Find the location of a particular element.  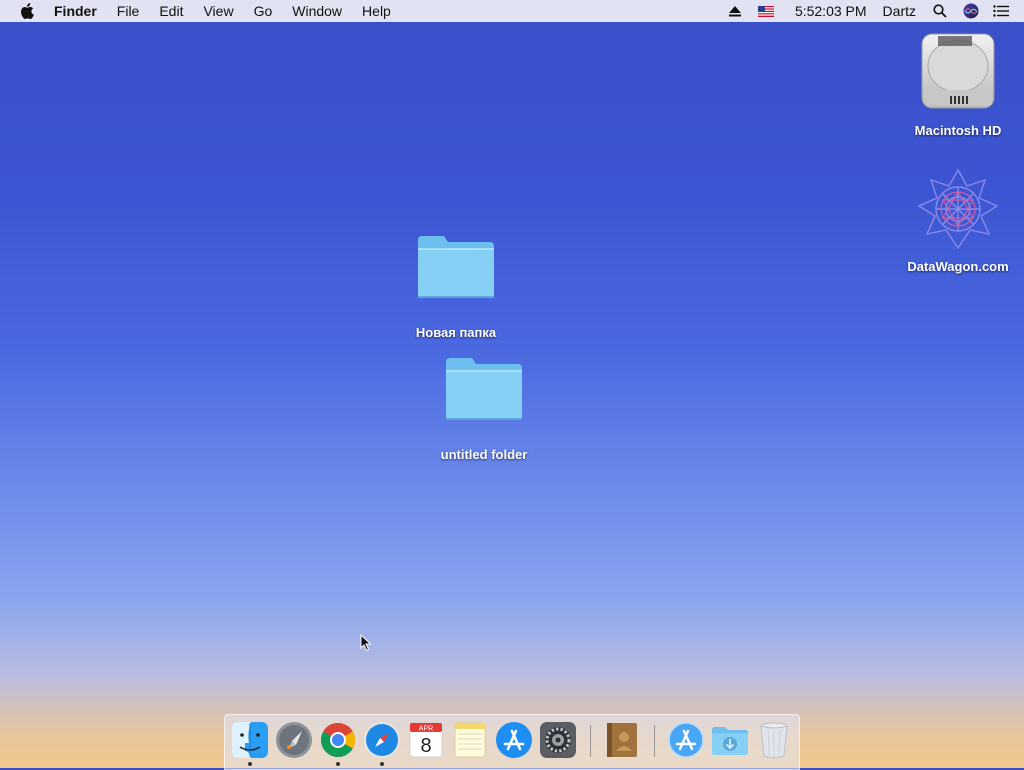

desktop-item-untitled-folder: untitled folder is located at coordinates (484, 409).